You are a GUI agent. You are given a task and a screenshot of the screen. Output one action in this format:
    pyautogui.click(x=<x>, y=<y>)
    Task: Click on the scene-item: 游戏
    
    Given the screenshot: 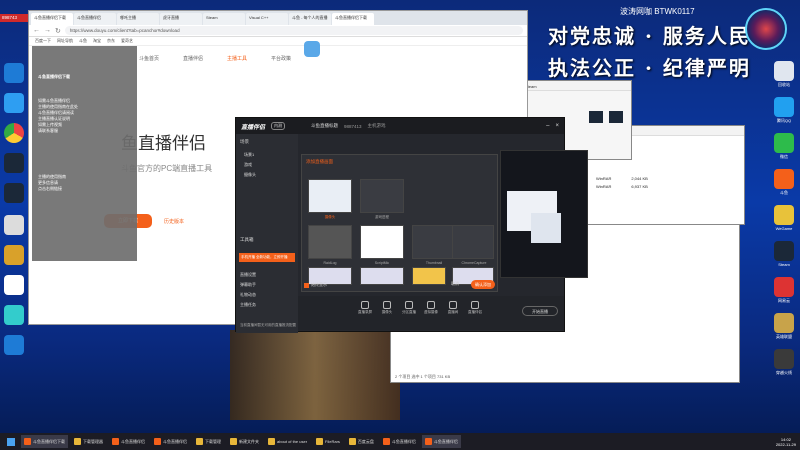 What is the action you would take?
    pyautogui.click(x=267, y=165)
    